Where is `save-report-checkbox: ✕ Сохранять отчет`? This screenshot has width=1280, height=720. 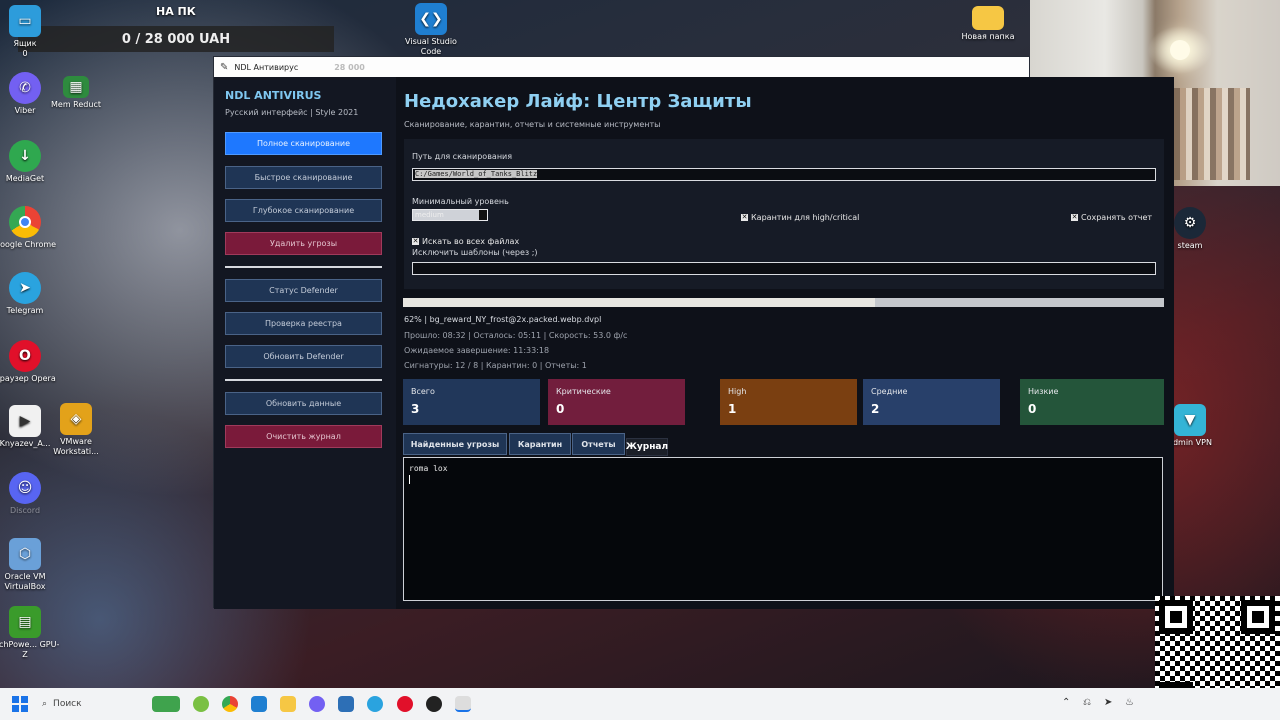
save-report-checkbox: ✕ Сохранять отчет is located at coordinates (1111, 217).